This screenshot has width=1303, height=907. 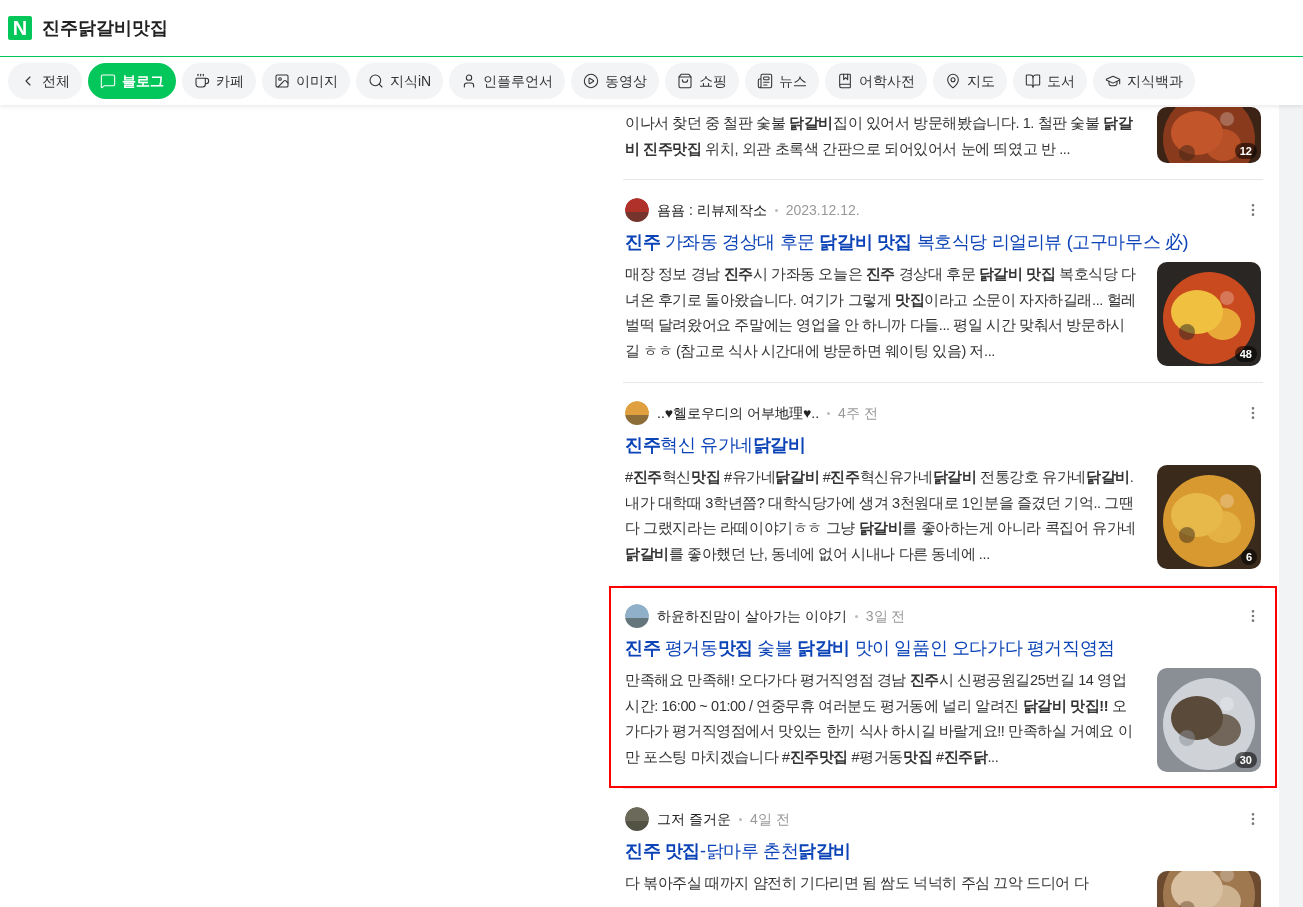 What do you see at coordinates (202, 81) in the screenshot?
I see `cup-icon` at bounding box center [202, 81].